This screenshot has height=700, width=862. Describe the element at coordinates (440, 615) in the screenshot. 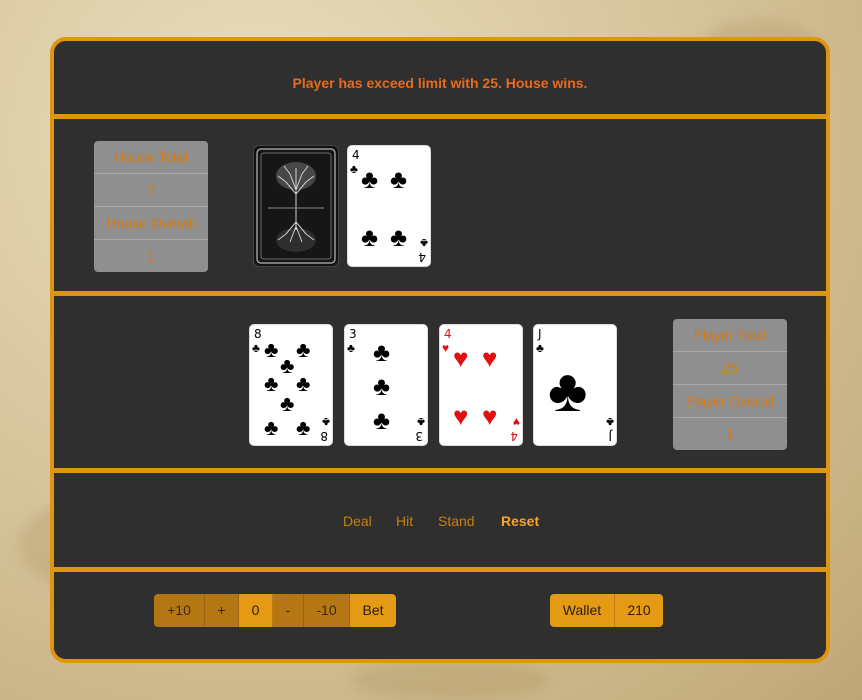

I see `bet-area: +10 + 0 - -10 Bet Wallet 210` at that location.